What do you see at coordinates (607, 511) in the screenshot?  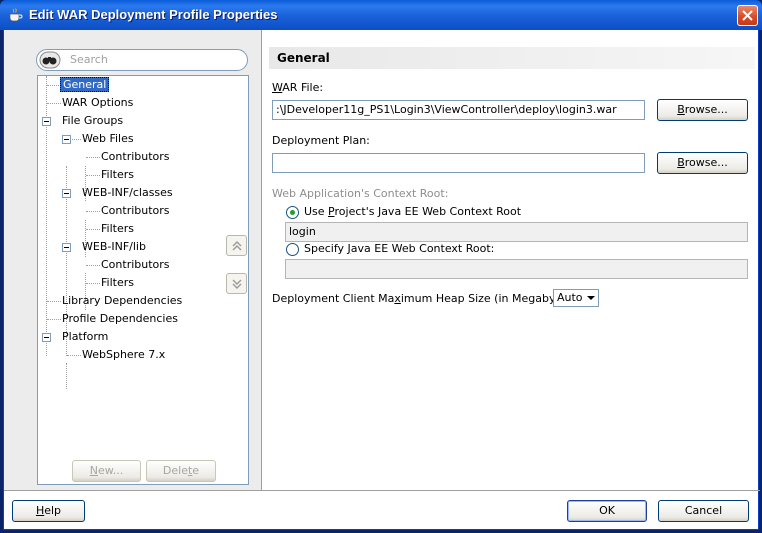 I see `ok-button: OK` at bounding box center [607, 511].